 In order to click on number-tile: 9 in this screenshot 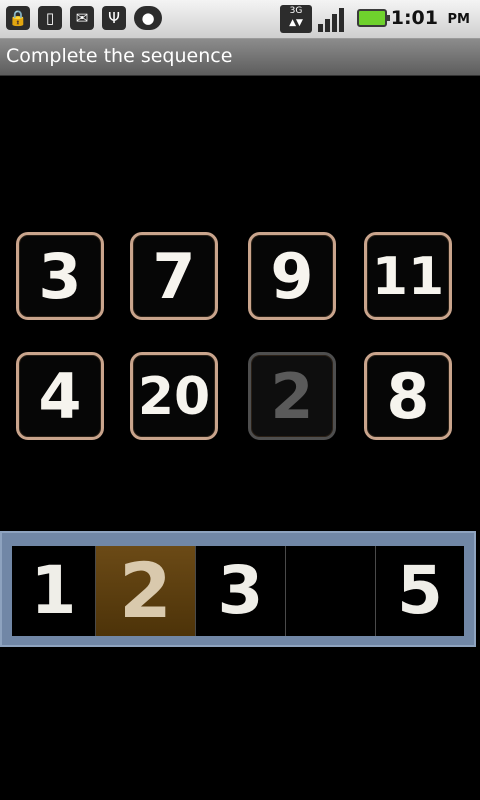, I will do `click(292, 276)`.